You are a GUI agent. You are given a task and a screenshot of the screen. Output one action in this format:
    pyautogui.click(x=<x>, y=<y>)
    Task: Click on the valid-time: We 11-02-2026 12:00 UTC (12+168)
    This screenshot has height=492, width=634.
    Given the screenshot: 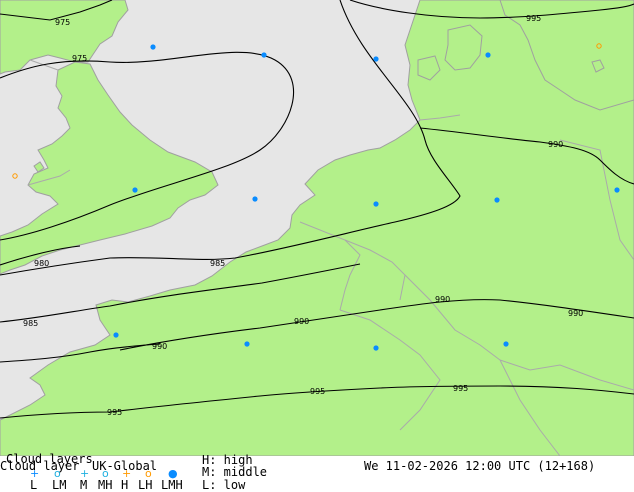 What is the action you would take?
    pyautogui.click(x=480, y=466)
    